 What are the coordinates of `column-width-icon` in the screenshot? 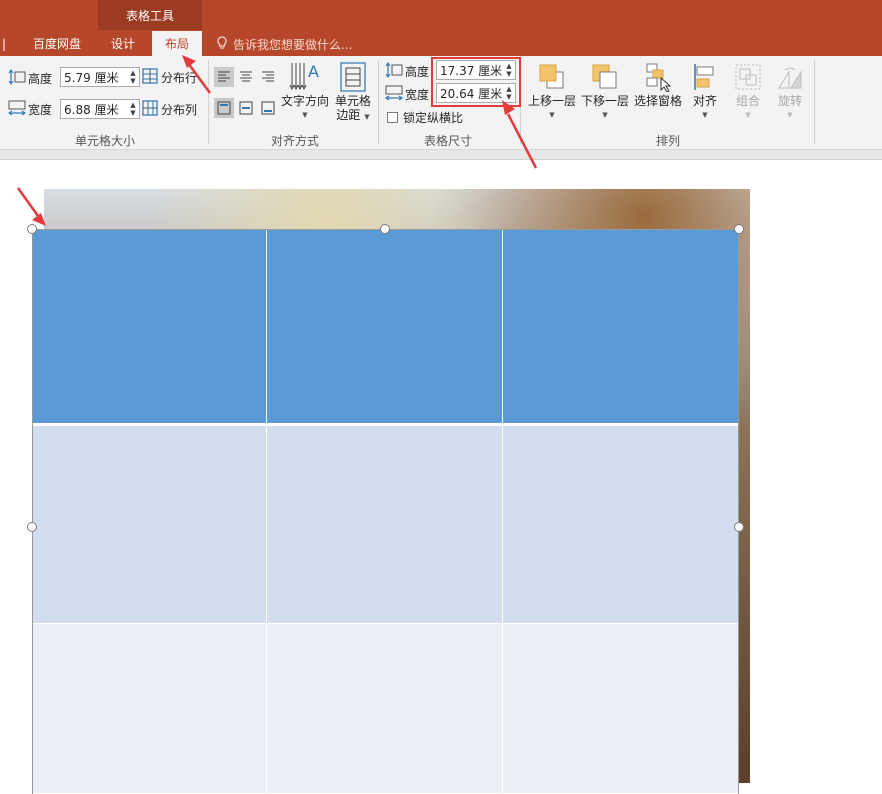 It's located at (17, 109).